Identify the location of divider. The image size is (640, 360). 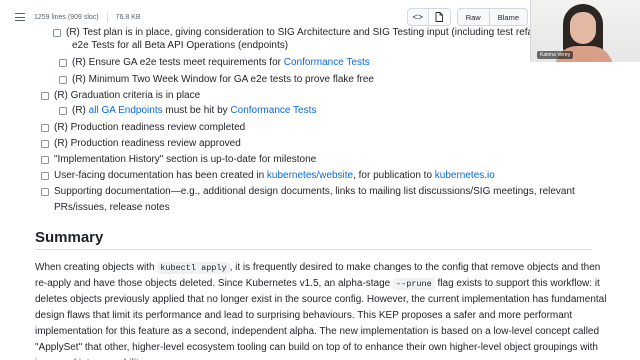
(107, 17).